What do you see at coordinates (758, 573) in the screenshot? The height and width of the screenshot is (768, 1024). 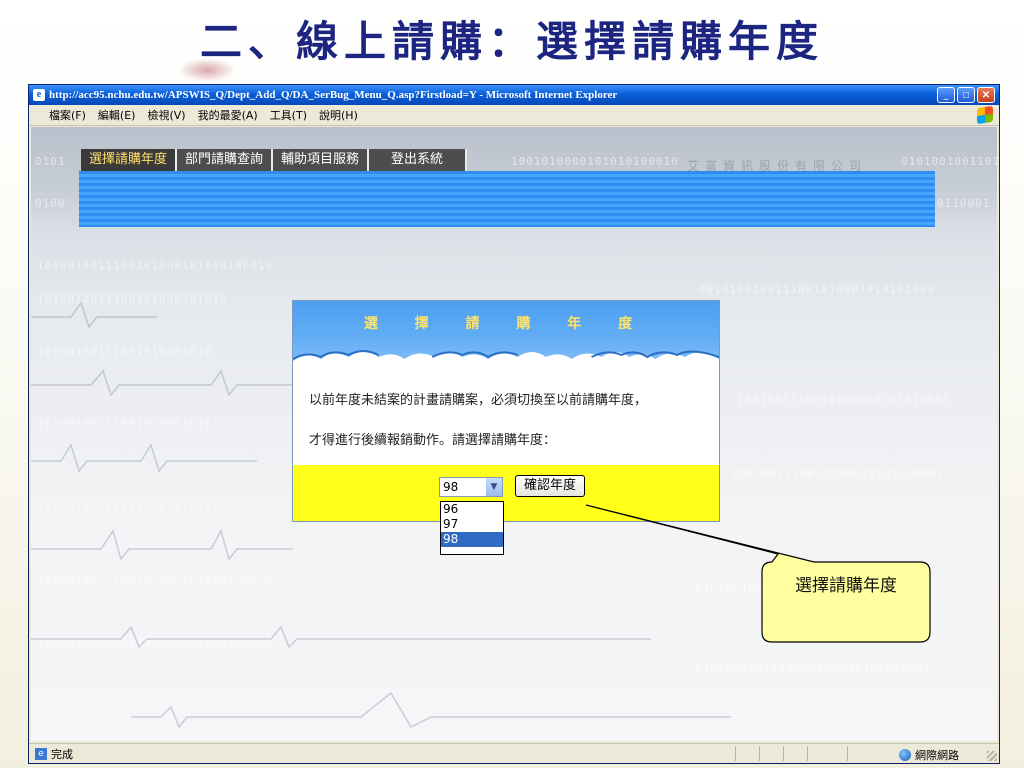 I see `callout-shape` at bounding box center [758, 573].